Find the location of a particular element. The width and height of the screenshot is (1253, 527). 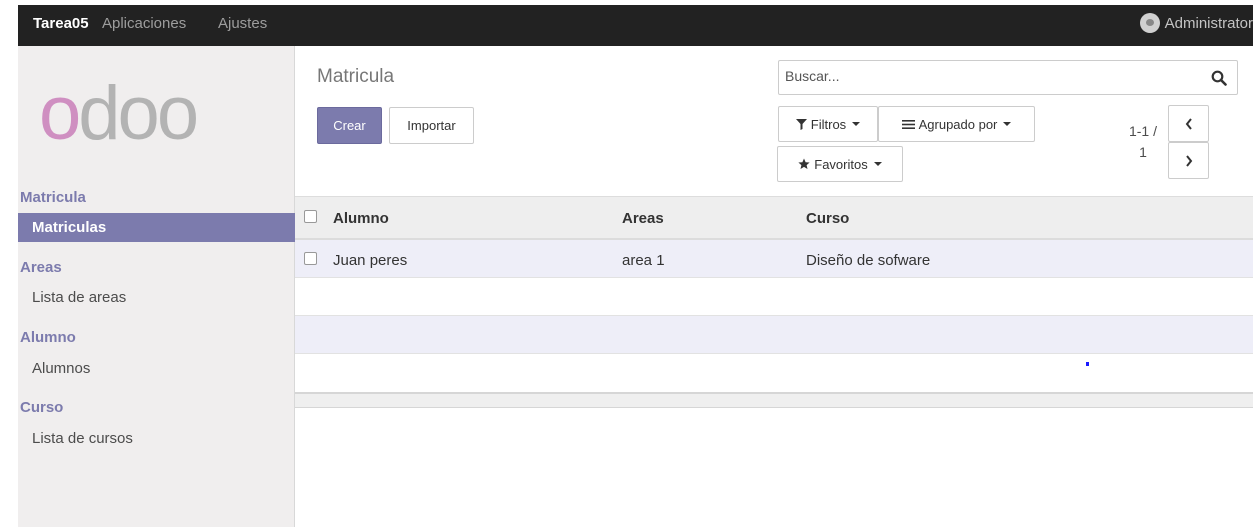

groupby-dropdown: Agrupado por is located at coordinates (956, 124).